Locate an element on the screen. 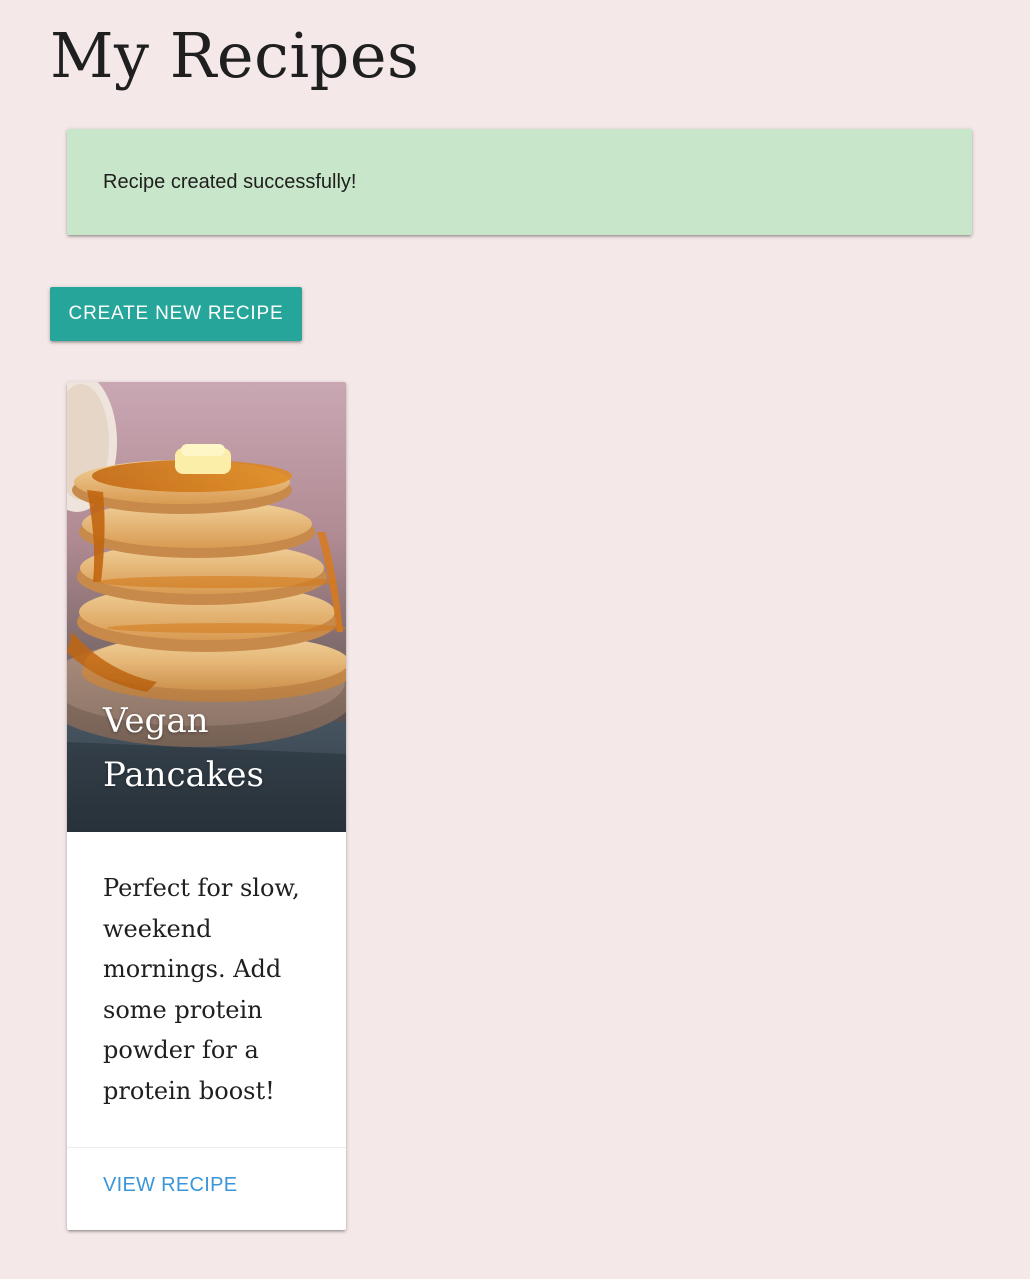  create-new-recipe-button: CREATE NEW RECIPE is located at coordinates (176, 314).